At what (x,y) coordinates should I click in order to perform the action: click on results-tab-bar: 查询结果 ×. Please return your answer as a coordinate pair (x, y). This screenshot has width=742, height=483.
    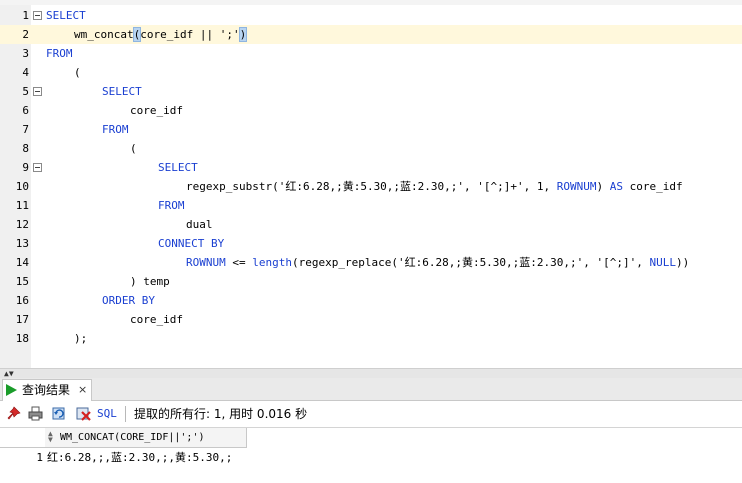
    Looking at the image, I should click on (371, 389).